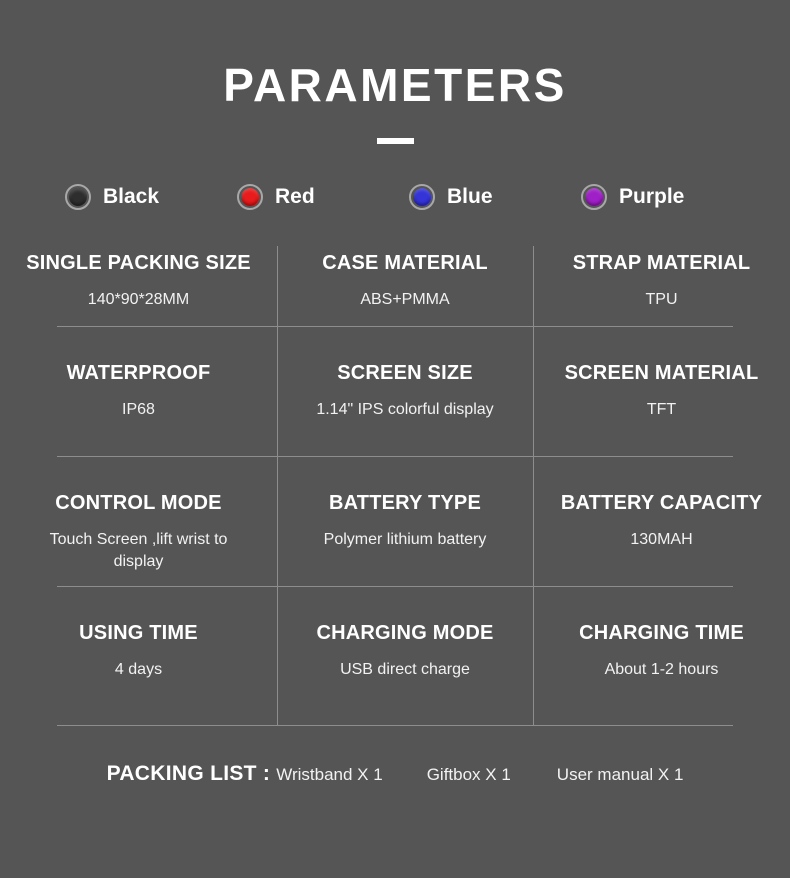 Image resolution: width=790 pixels, height=878 pixels. Describe the element at coordinates (661, 263) in the screenshot. I see `spec-title: STRAP MATERIAL` at that location.